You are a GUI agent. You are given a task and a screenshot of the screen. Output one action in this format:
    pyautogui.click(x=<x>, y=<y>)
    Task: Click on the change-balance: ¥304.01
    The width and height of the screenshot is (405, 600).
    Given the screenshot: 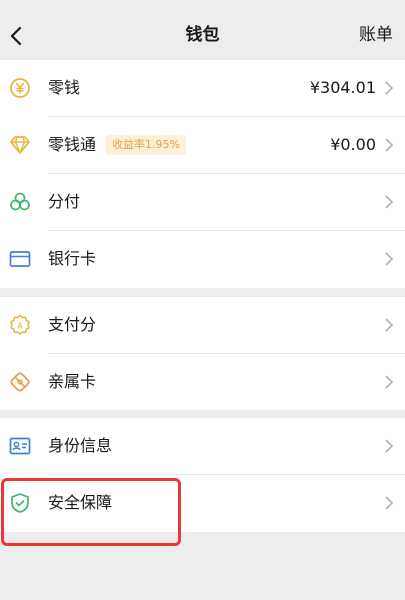 What is the action you would take?
    pyautogui.click(x=342, y=87)
    